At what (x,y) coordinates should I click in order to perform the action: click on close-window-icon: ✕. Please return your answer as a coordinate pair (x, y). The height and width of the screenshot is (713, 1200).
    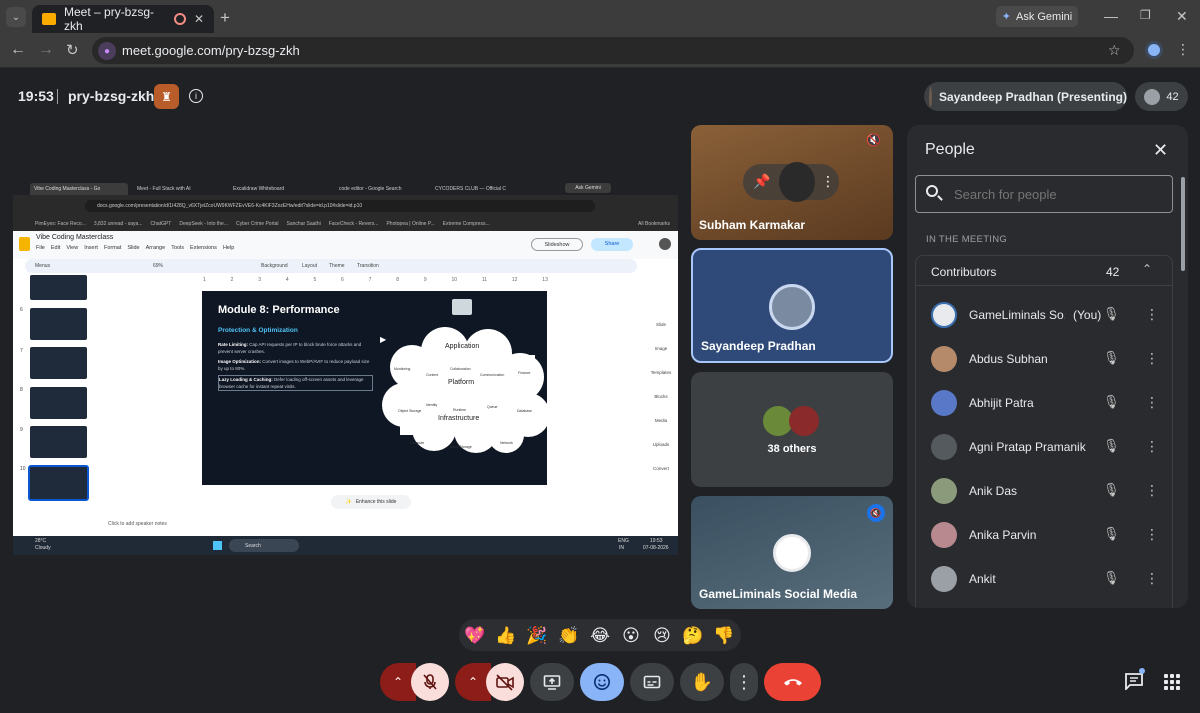
    Looking at the image, I should click on (1182, 16).